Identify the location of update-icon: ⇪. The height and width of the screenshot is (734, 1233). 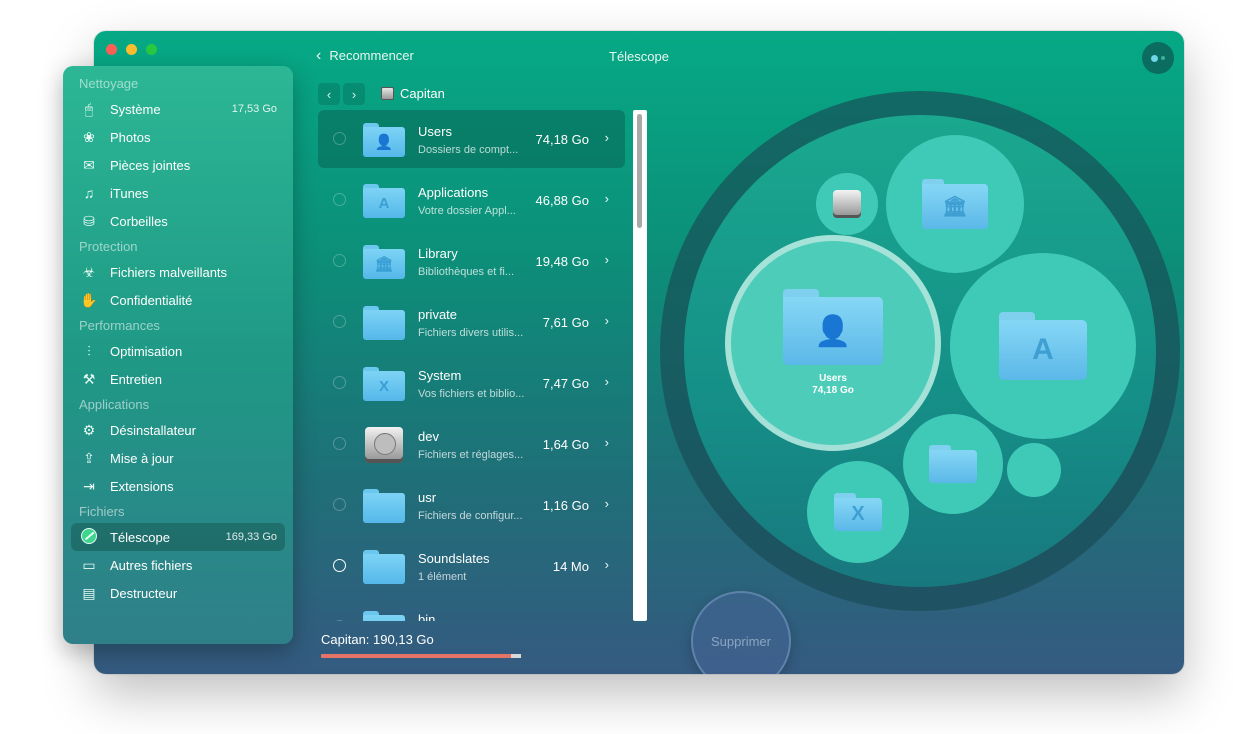
(89, 457).